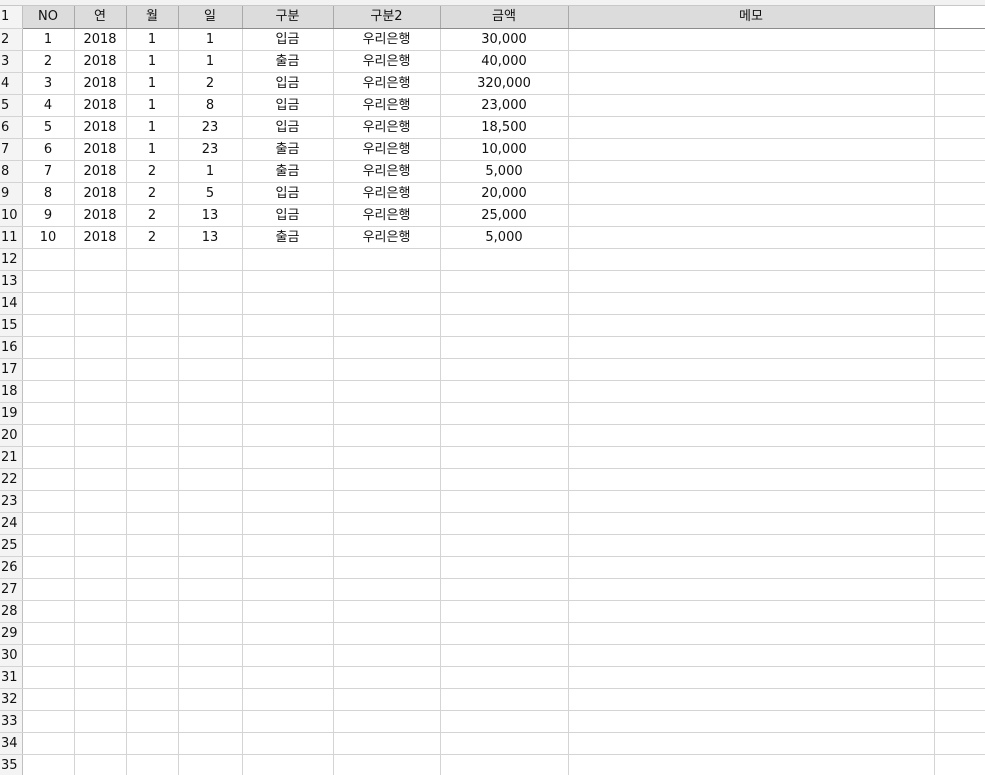 The width and height of the screenshot is (985, 775). Describe the element at coordinates (11, 259) in the screenshot. I see `row-header: 12` at that location.